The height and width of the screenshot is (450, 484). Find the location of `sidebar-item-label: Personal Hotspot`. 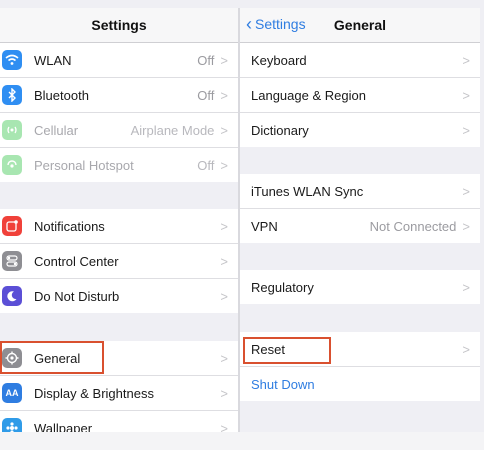

sidebar-item-label: Personal Hotspot is located at coordinates (84, 165).